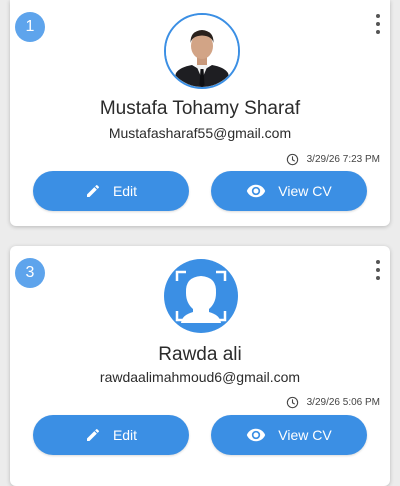 The height and width of the screenshot is (486, 400). What do you see at coordinates (200, 108) in the screenshot?
I see `candidate-name: Mustafa Tohamy Sharaf` at bounding box center [200, 108].